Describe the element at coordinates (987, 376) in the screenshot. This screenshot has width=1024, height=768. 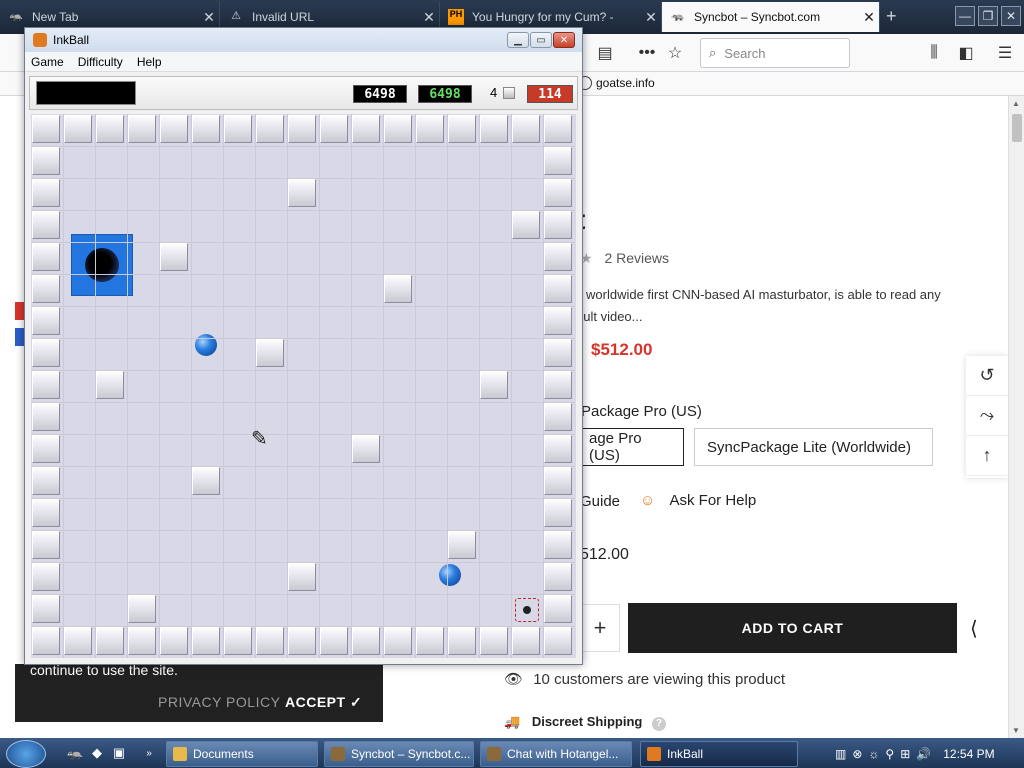
I see `history-icon: ↺` at that location.